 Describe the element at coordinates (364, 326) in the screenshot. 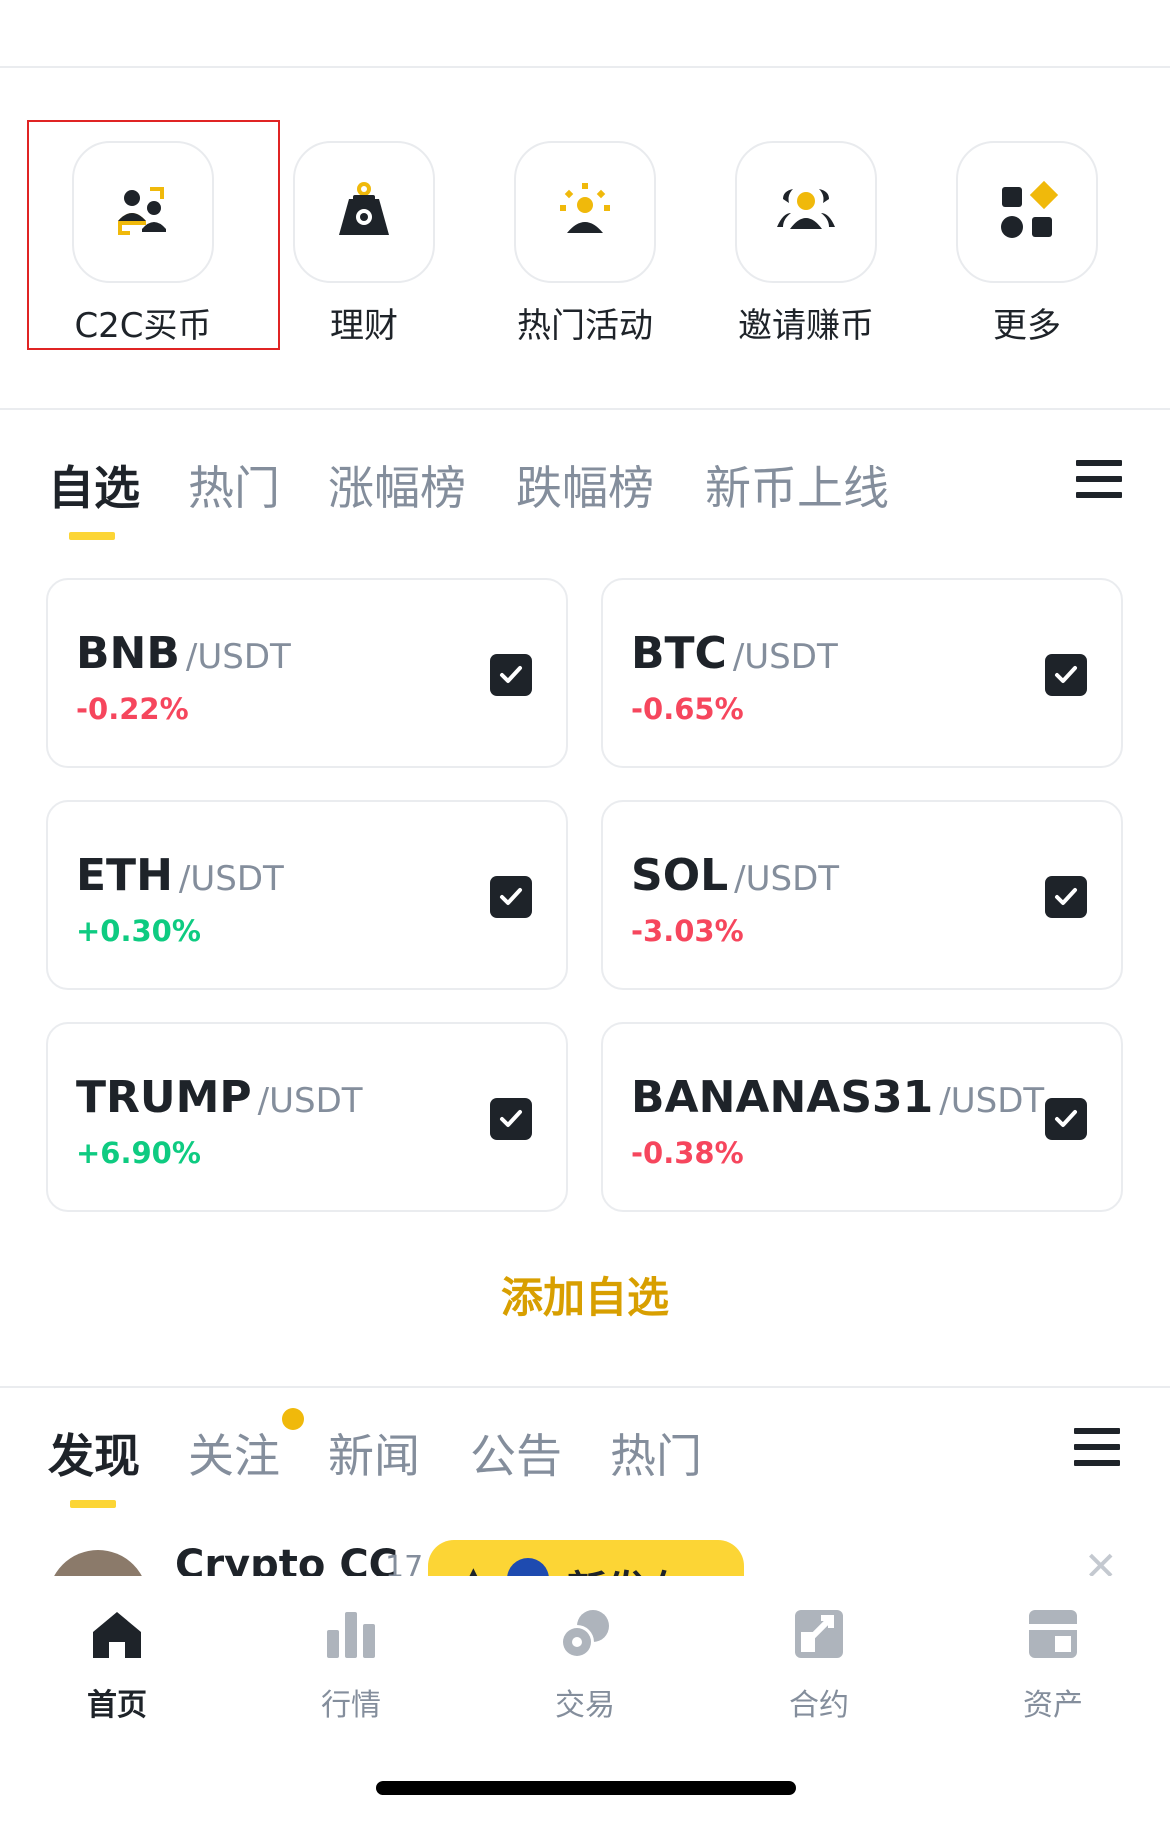

I see `shortcut-label: 理财` at that location.